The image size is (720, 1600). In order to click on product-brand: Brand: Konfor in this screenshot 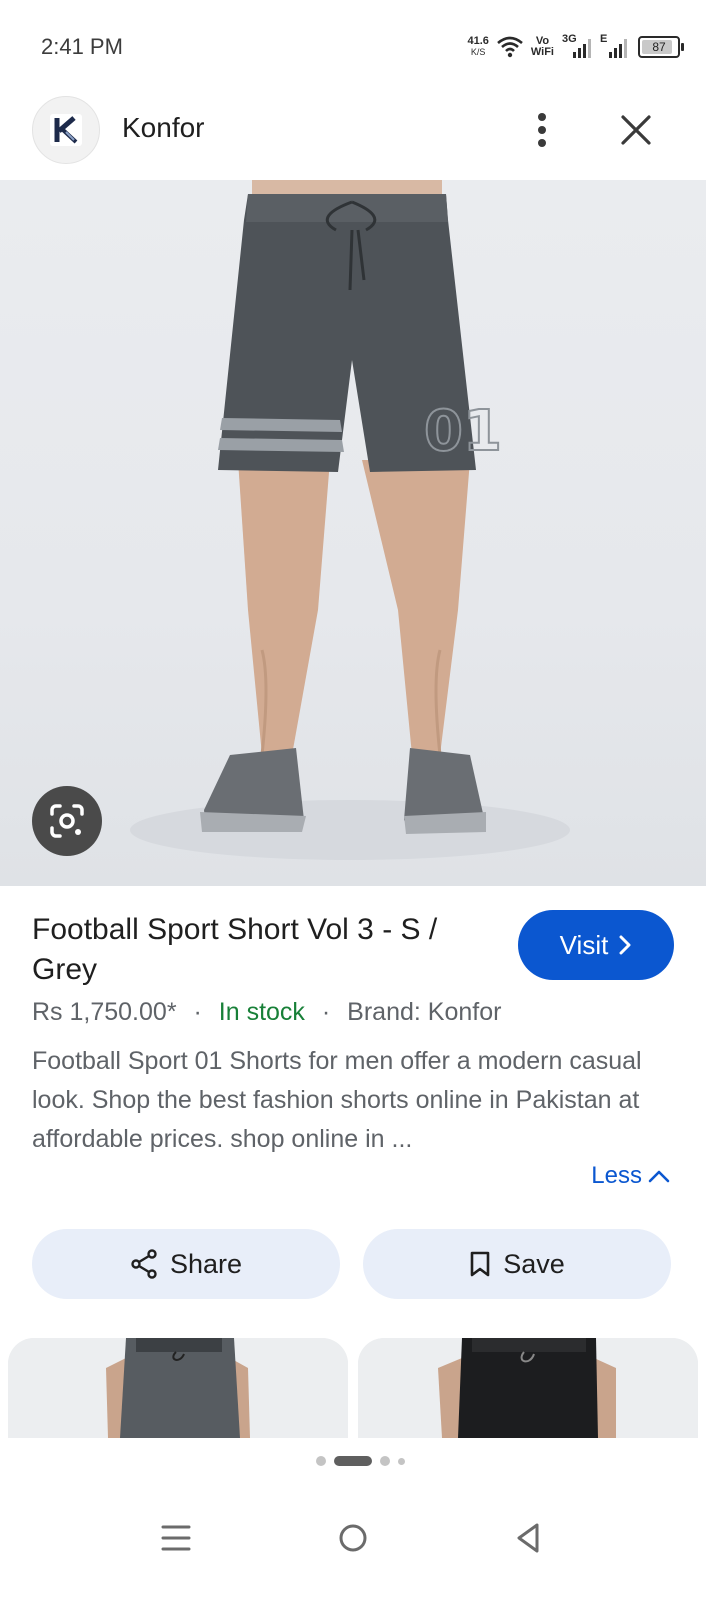, I will do `click(424, 1012)`.